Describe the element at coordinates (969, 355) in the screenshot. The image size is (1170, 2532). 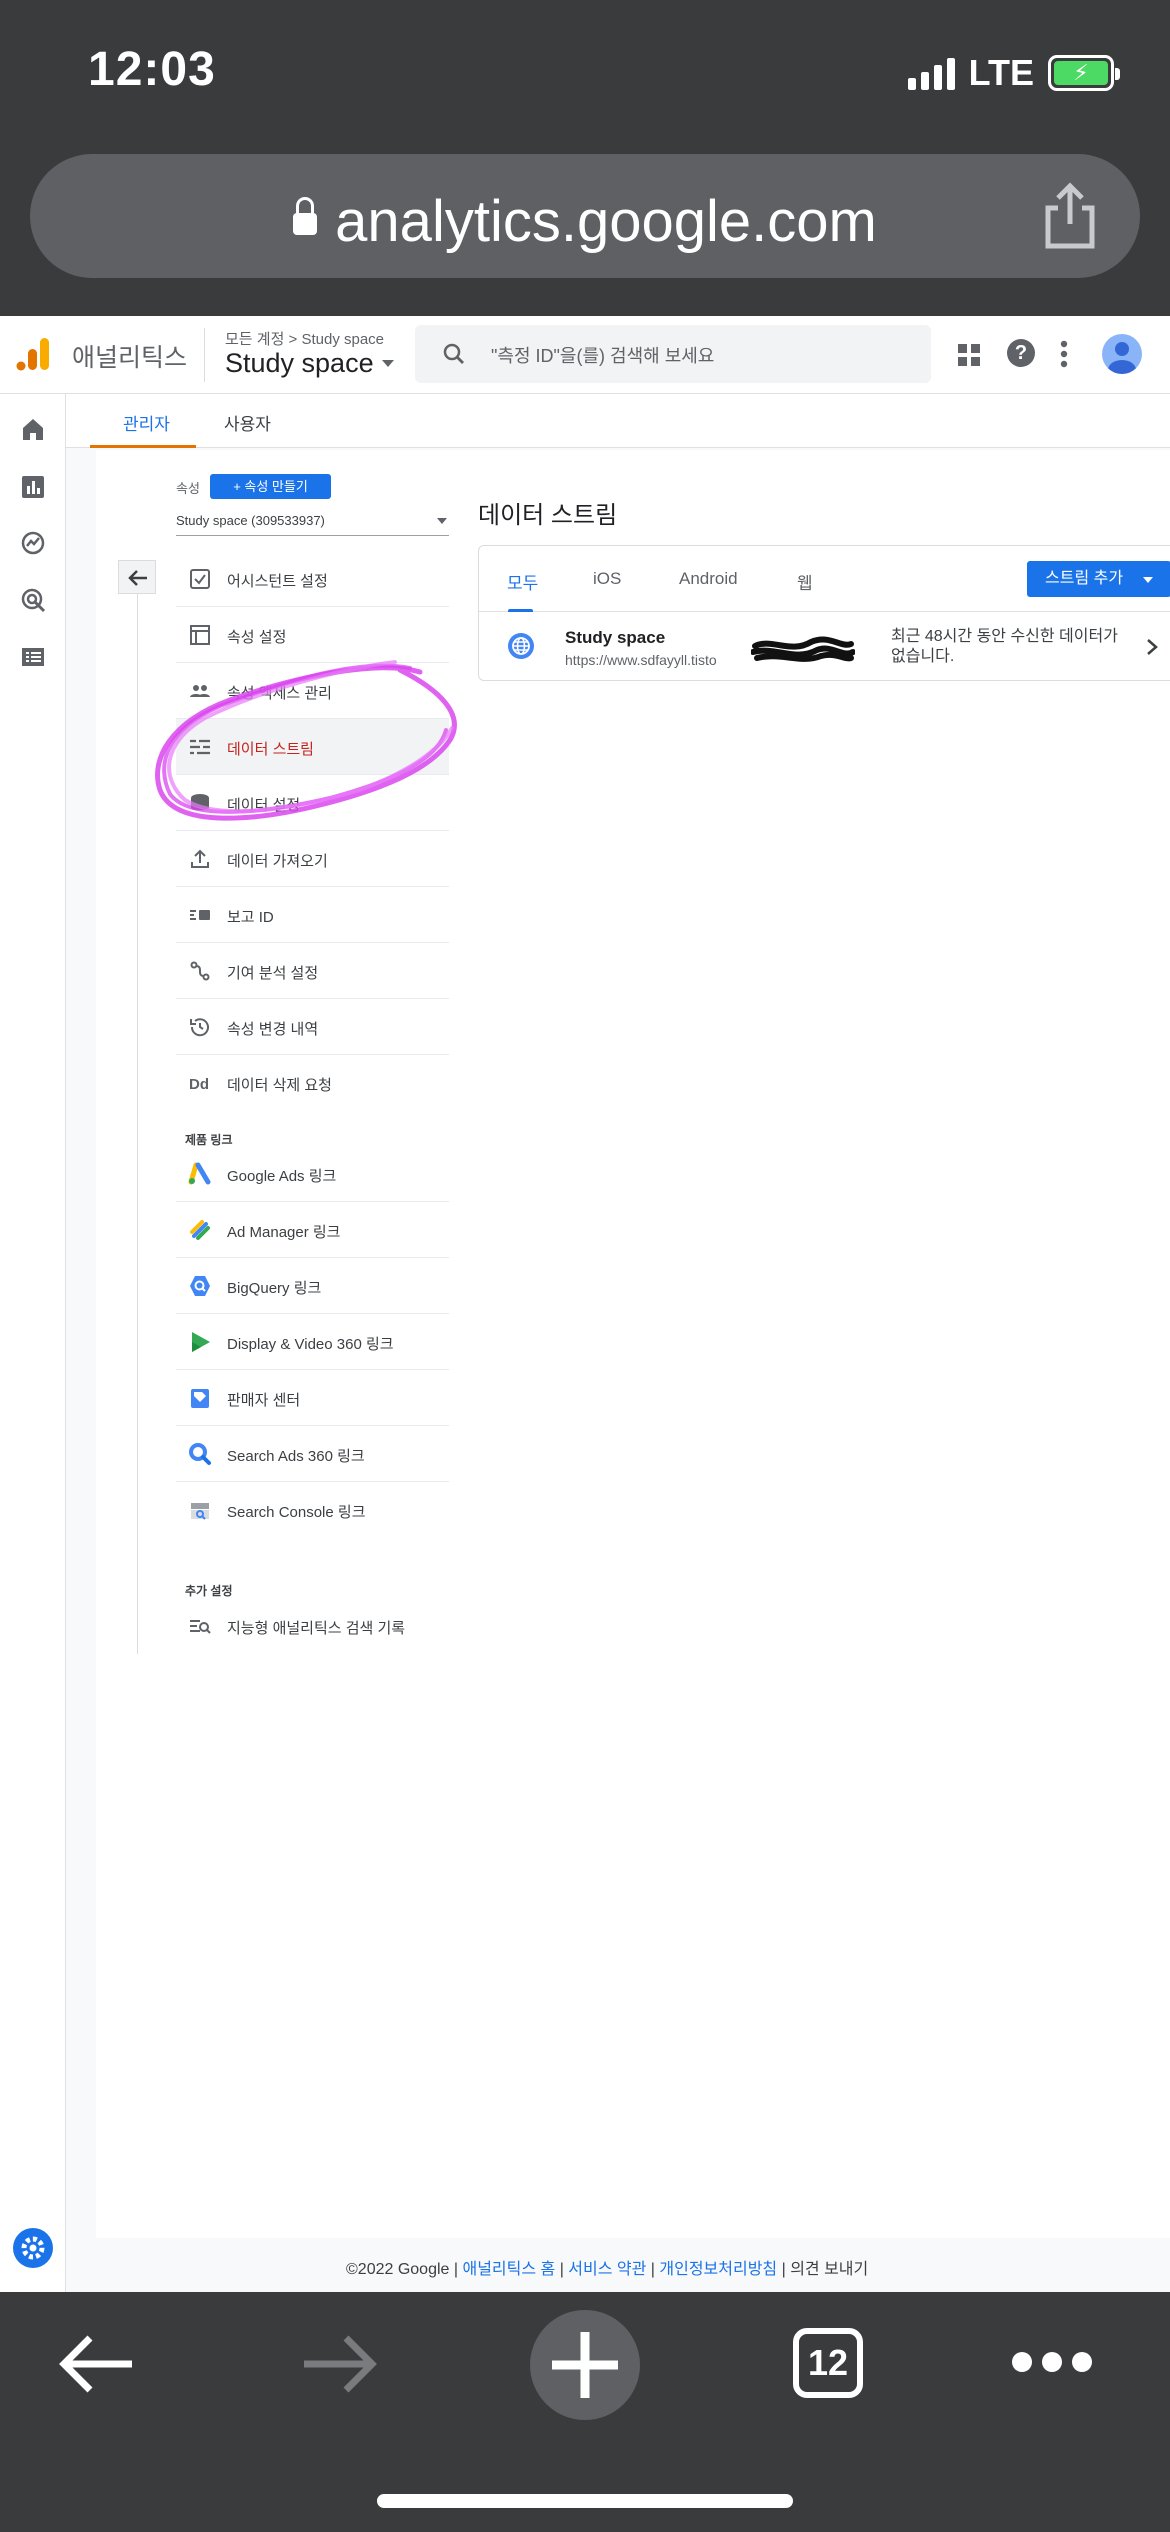
I see `apps-grid-icon` at that location.